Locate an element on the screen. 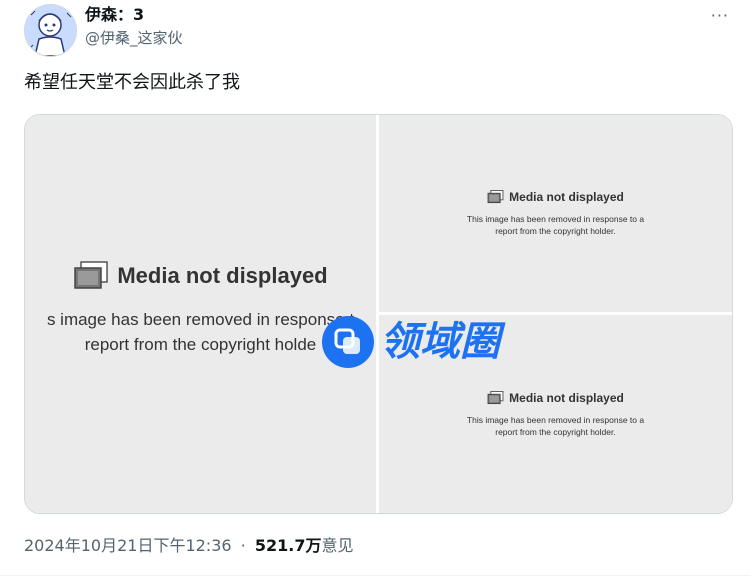 Image resolution: width=751 pixels, height=582 pixels. avatar is located at coordinates (50, 30).